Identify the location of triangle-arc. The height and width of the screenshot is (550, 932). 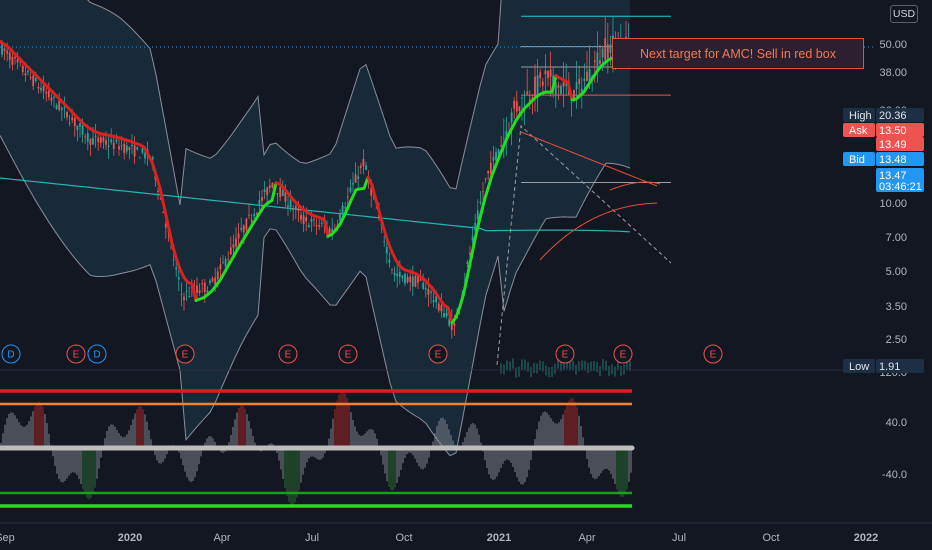
(635, 186).